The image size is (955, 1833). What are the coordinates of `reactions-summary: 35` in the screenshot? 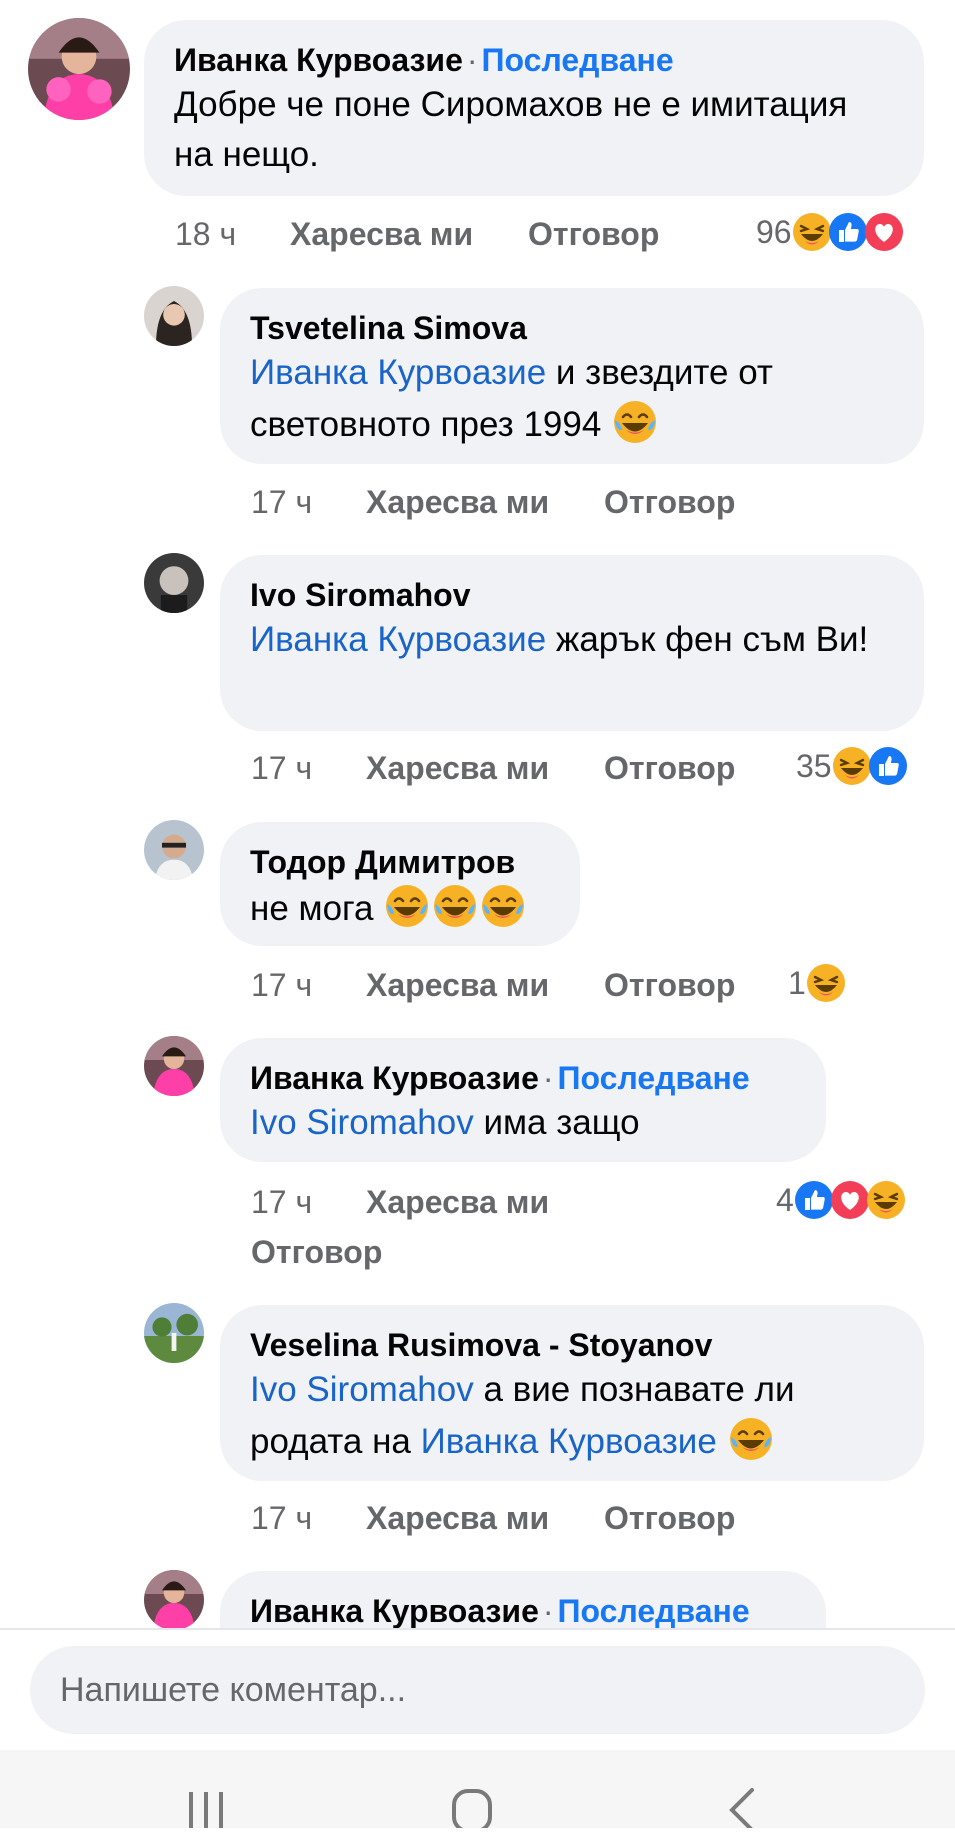 It's located at (852, 766).